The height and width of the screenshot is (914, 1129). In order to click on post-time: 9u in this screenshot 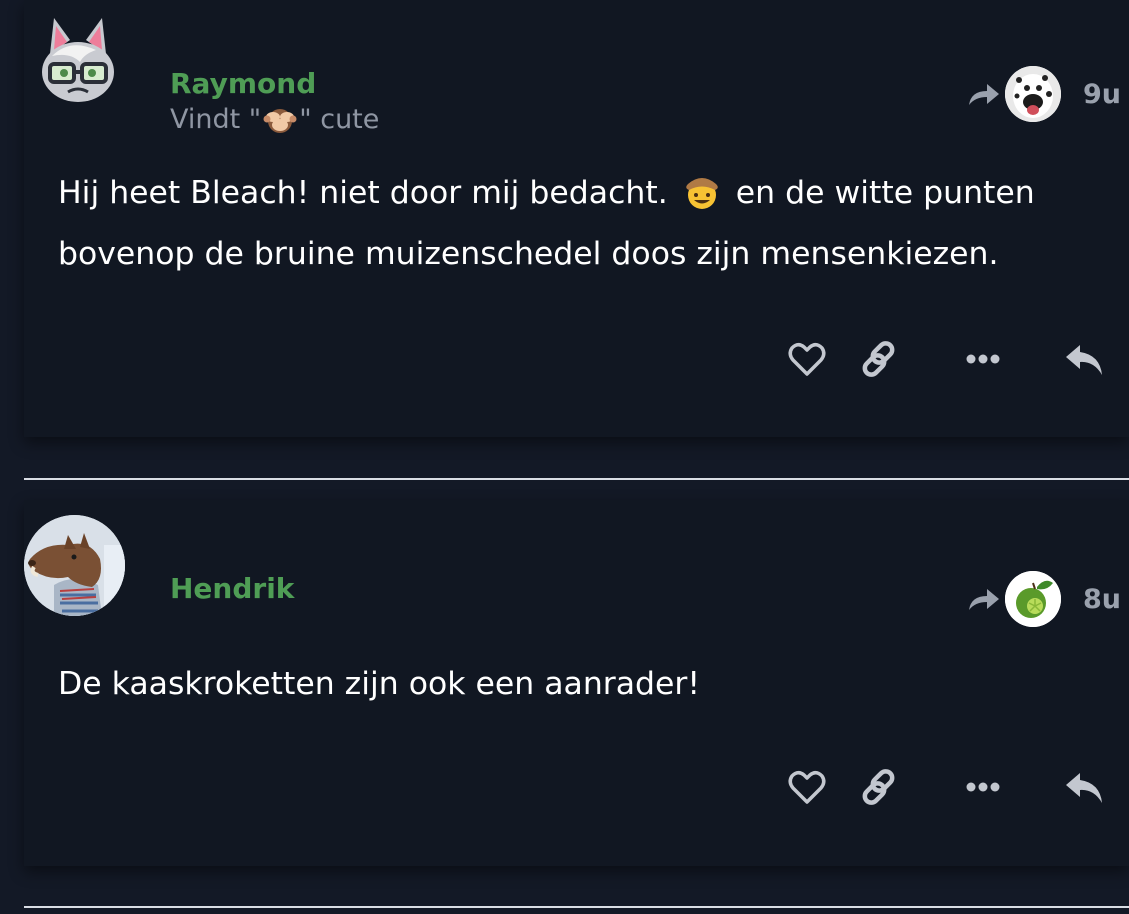, I will do `click(1102, 94)`.